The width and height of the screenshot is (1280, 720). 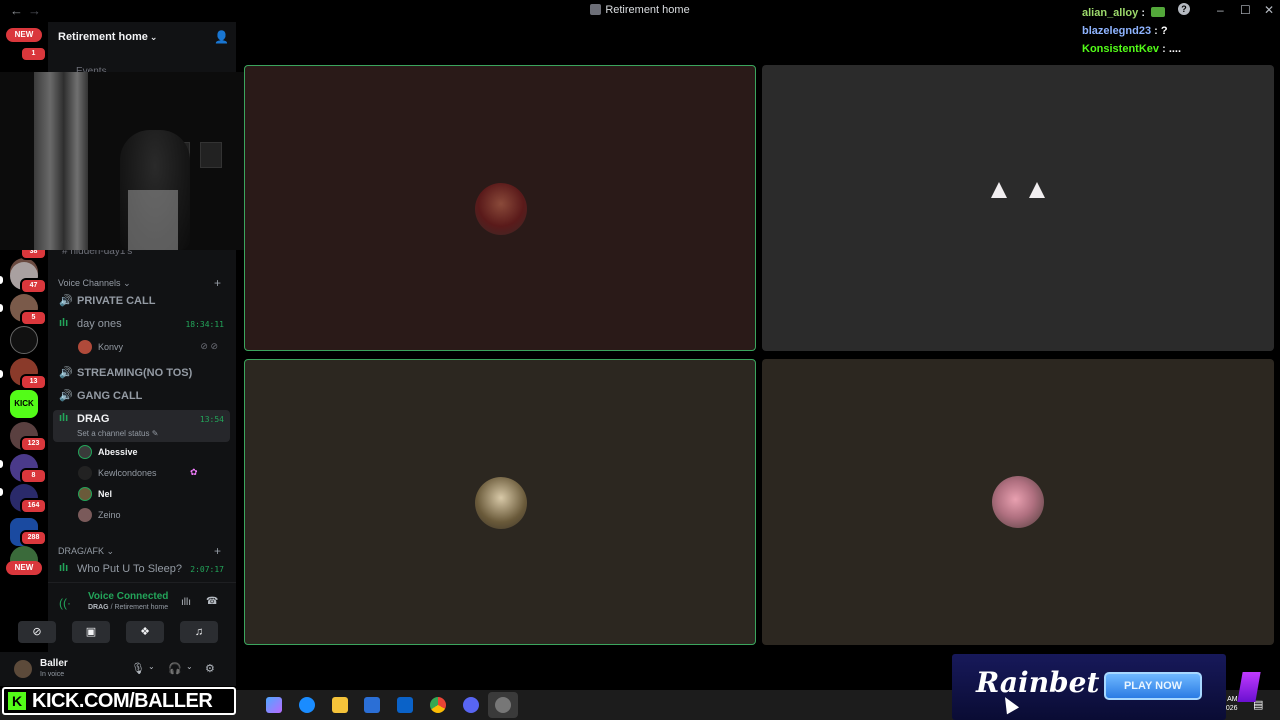 What do you see at coordinates (1177, 13) in the screenshot?
I see `chat-line: alian_alloy :` at bounding box center [1177, 13].